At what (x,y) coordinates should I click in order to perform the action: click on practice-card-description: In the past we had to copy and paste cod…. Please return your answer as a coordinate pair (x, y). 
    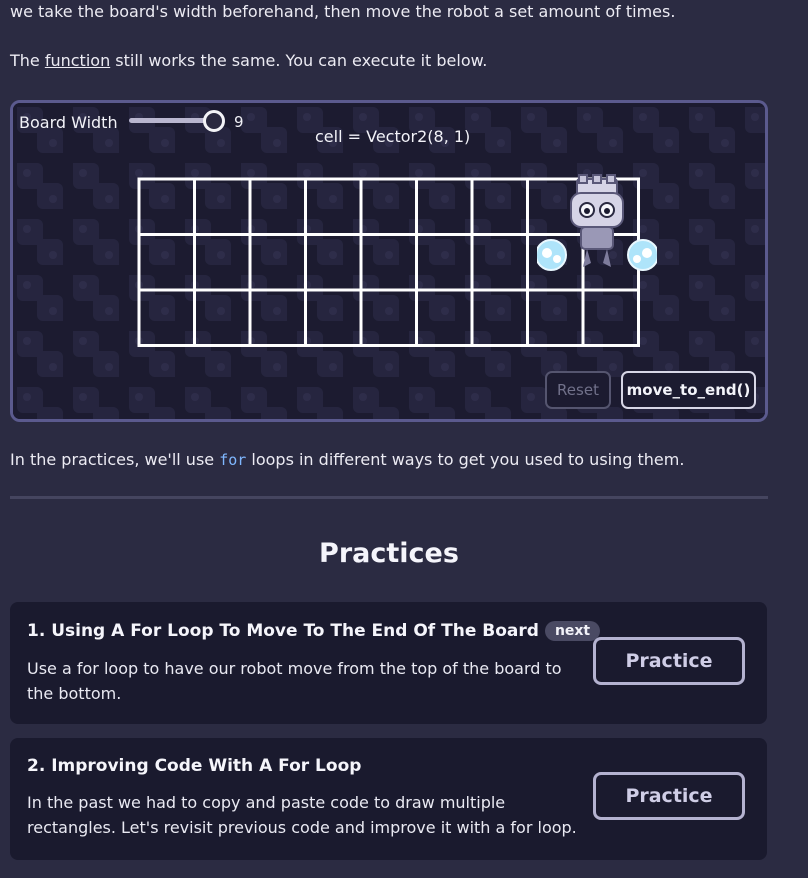
    Looking at the image, I should click on (302, 815).